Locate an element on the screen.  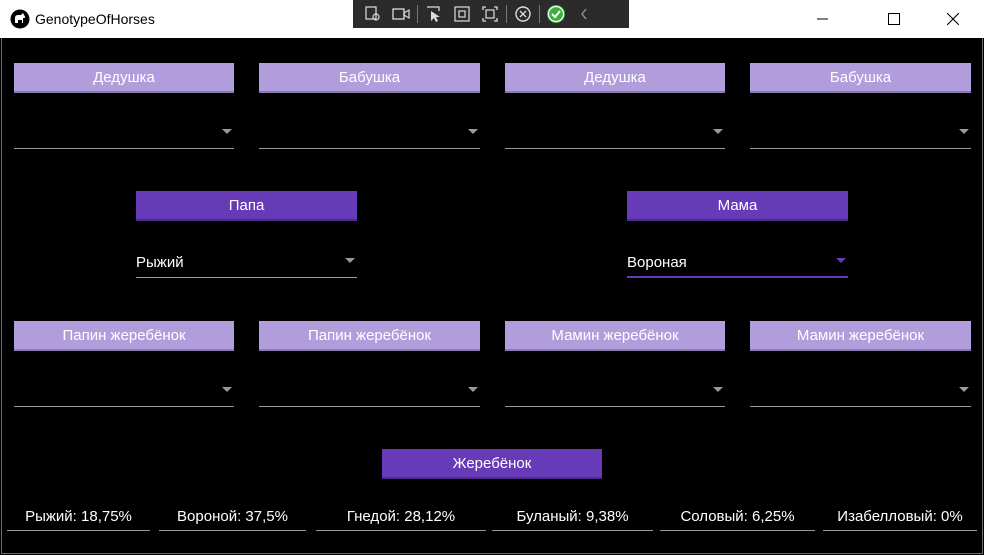
close-icon is located at coordinates (953, 19).